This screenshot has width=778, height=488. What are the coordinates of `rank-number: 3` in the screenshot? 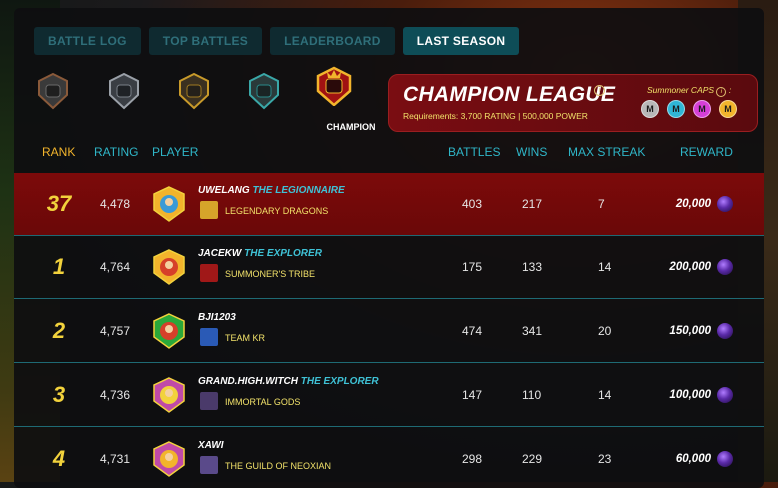 It's located at (59, 394).